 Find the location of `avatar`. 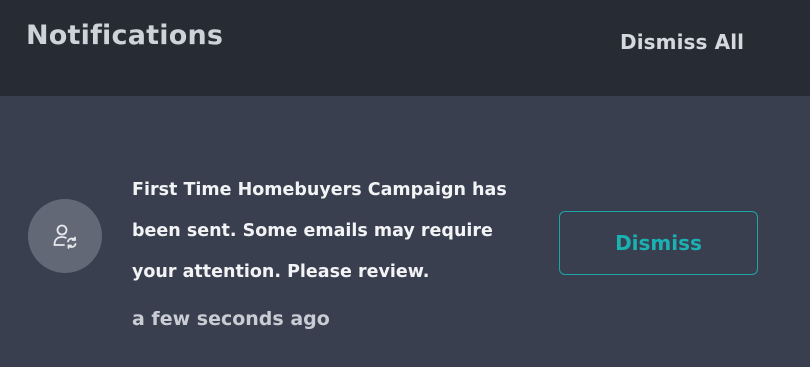

avatar is located at coordinates (65, 236).